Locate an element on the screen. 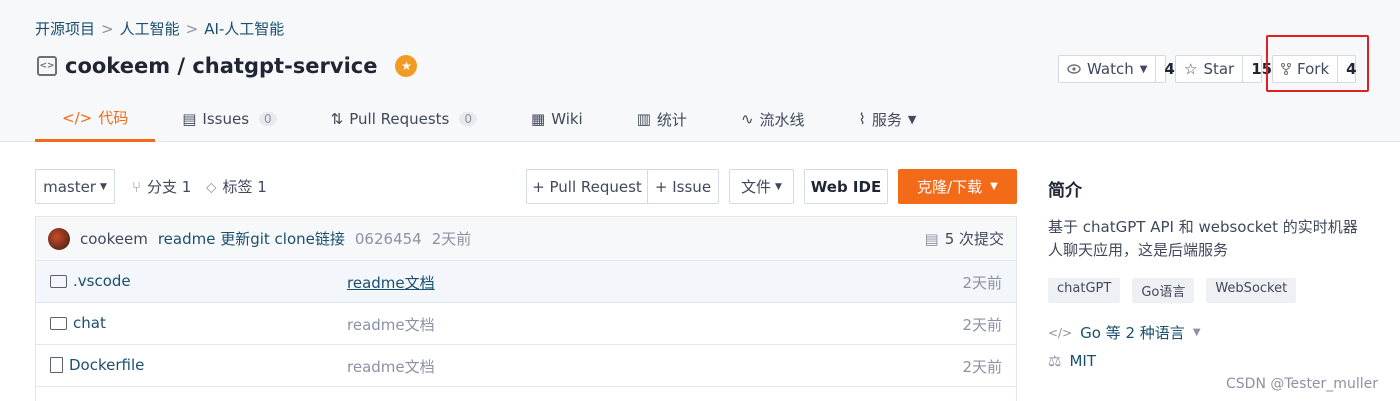 The image size is (1400, 401). tab-pull-requests: ⇅ Pull Requests 0 is located at coordinates (404, 119).